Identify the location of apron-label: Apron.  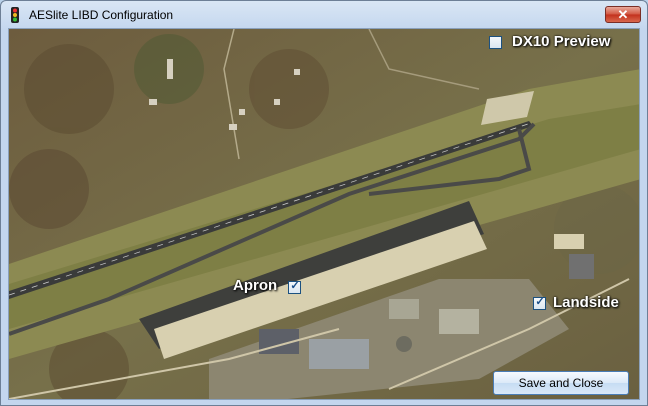
(255, 285).